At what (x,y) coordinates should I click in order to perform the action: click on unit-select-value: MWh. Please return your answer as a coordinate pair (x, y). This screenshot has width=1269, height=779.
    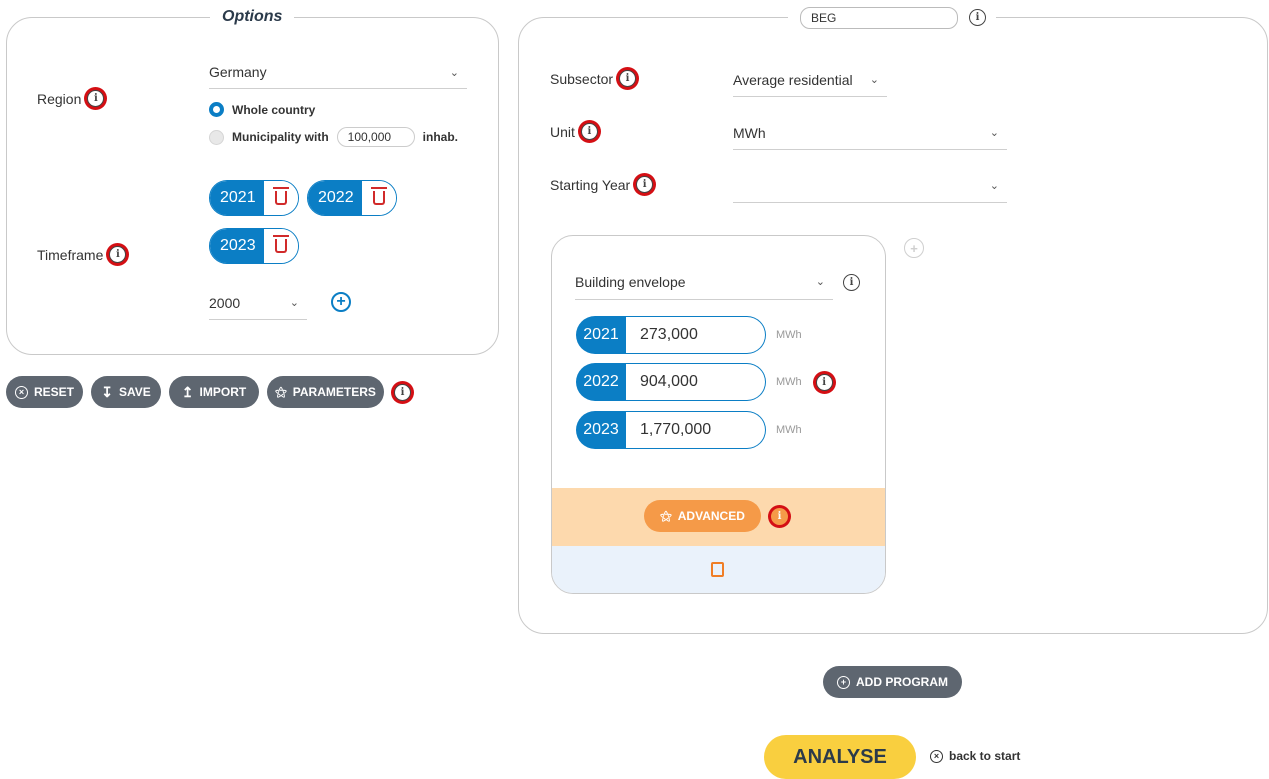
    Looking at the image, I should click on (749, 132).